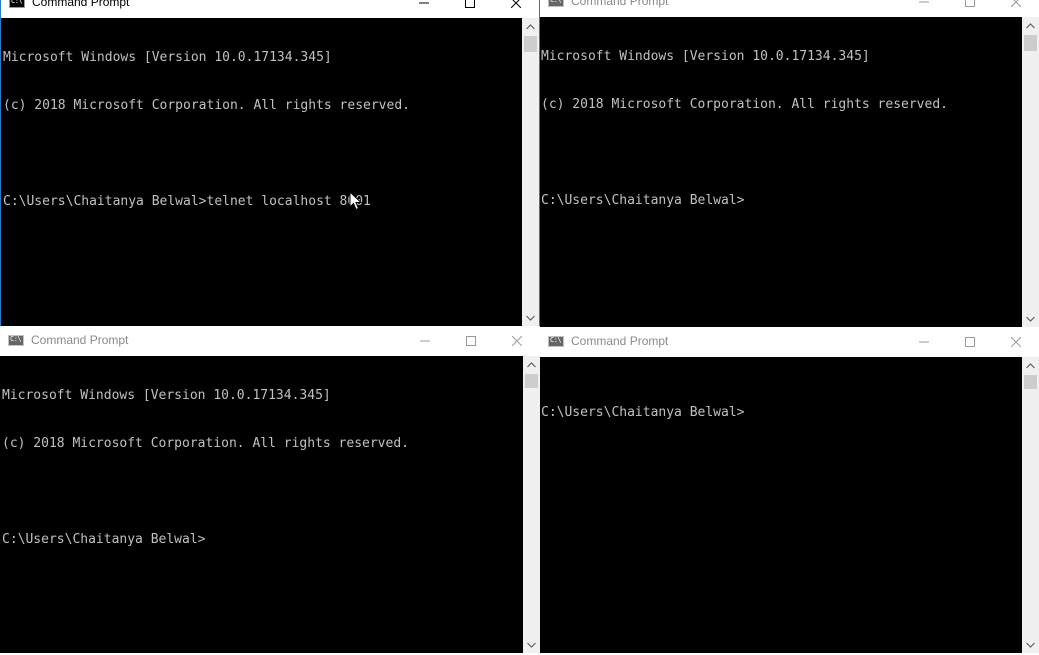 The height and width of the screenshot is (655, 1039). I want to click on mouse-pointer-icon, so click(355, 201).